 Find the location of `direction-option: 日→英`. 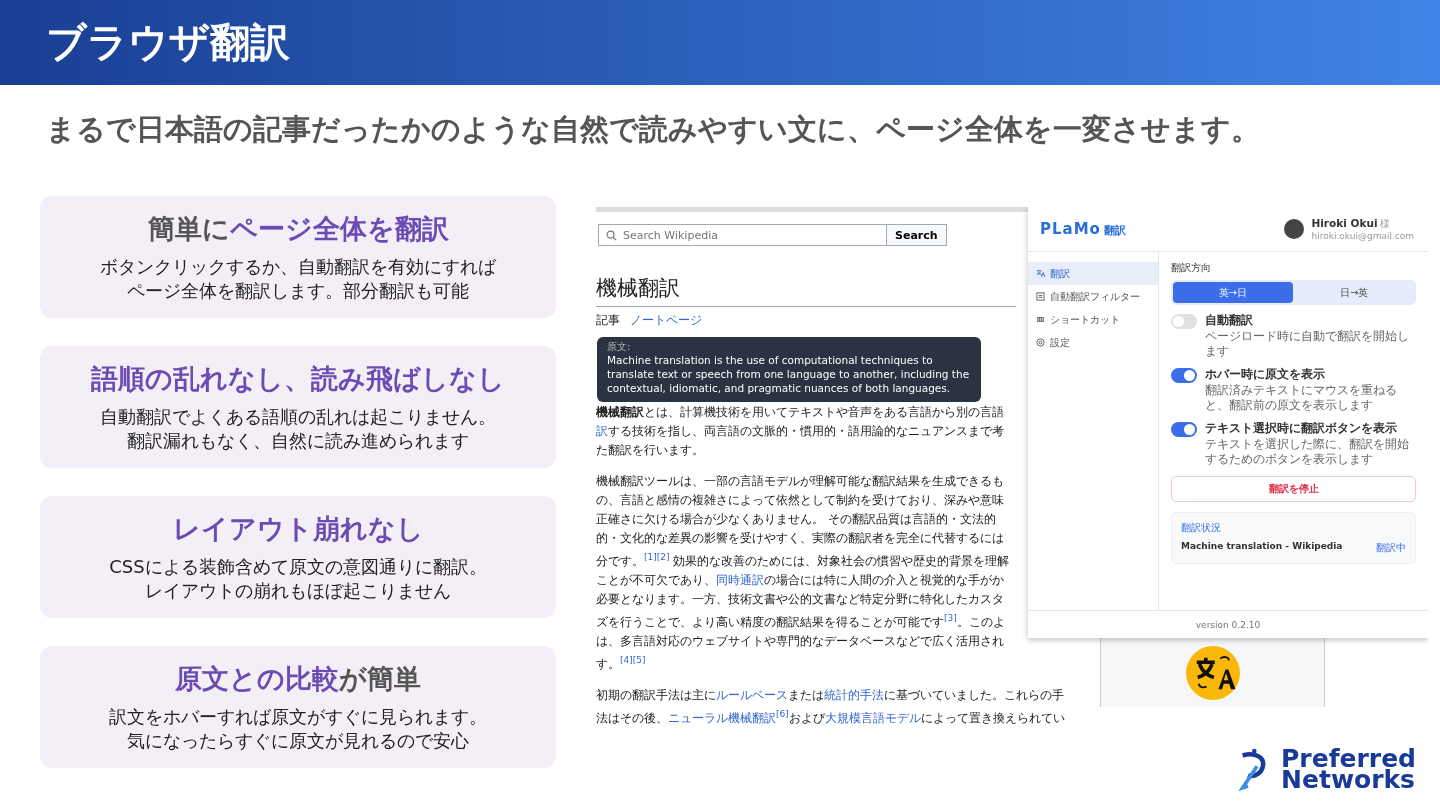

direction-option: 日→英 is located at coordinates (1354, 292).